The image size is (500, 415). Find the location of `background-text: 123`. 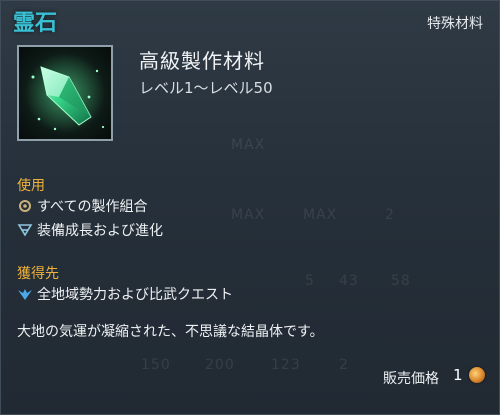

background-text: 123 is located at coordinates (286, 365).